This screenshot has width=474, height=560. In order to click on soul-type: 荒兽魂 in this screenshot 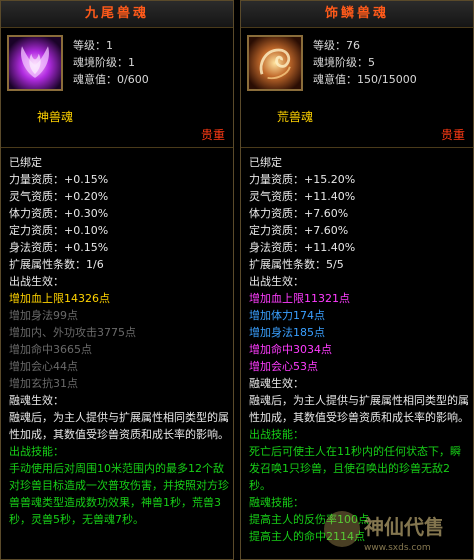, I will do `click(295, 117)`.